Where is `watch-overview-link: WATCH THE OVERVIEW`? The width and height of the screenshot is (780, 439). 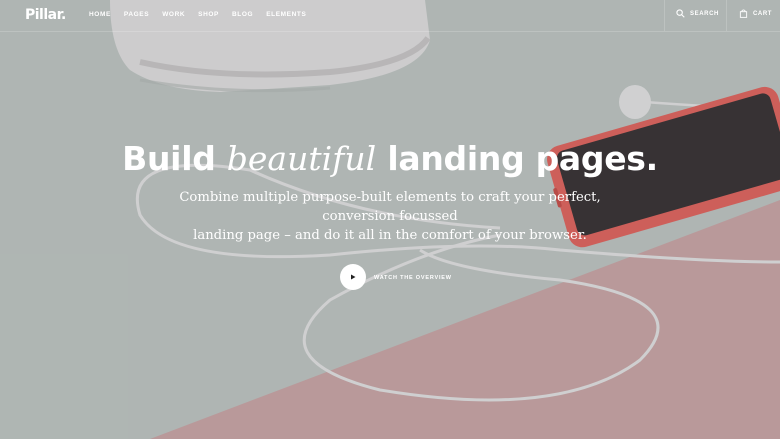 watch-overview-link: WATCH THE OVERVIEW is located at coordinates (413, 278).